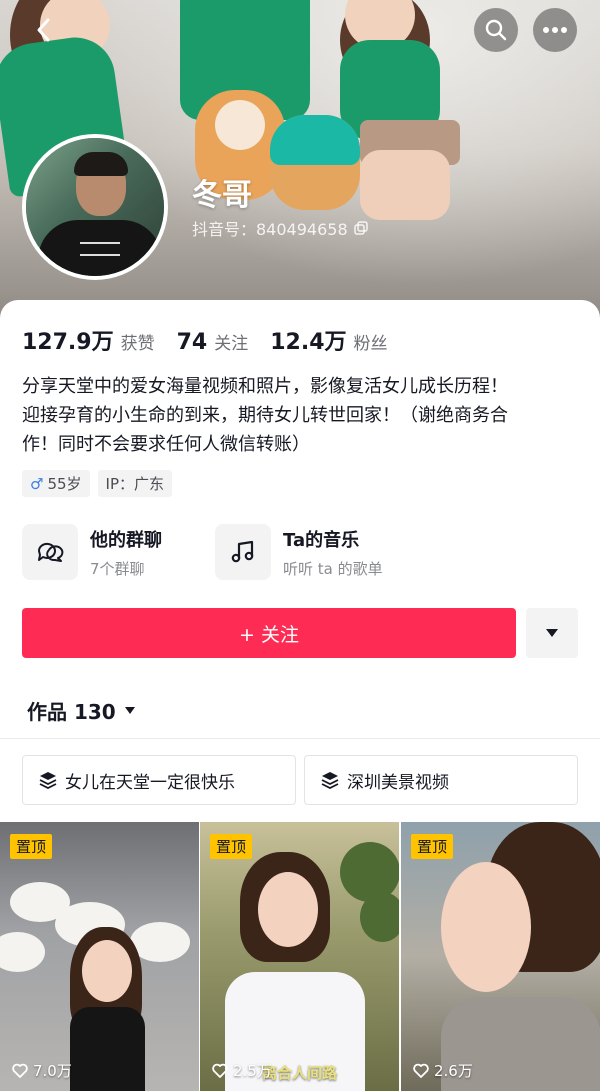  I want to click on entry-subtitle: 7个群聊, so click(117, 568).